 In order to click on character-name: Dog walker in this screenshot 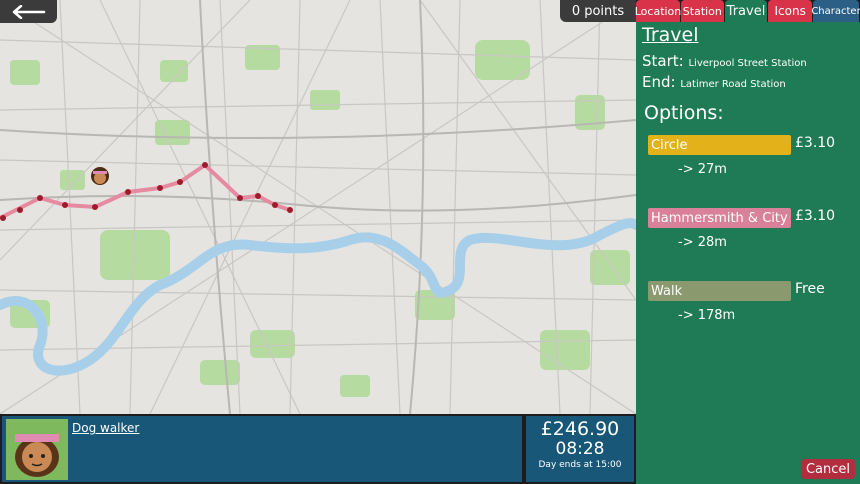, I will do `click(105, 428)`.